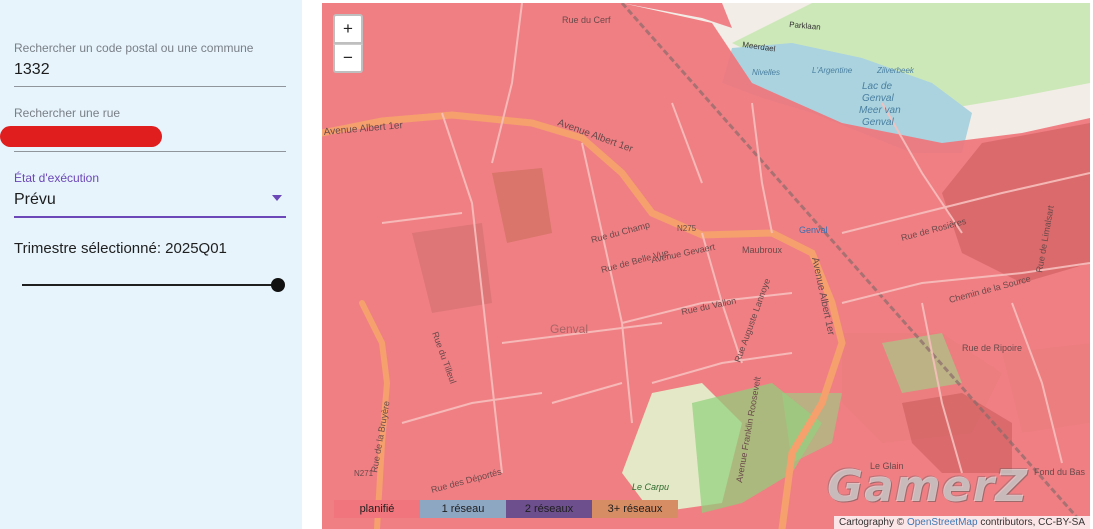 This screenshot has height=529, width=1093. I want to click on map-label: Rue de Ripoire, so click(992, 348).